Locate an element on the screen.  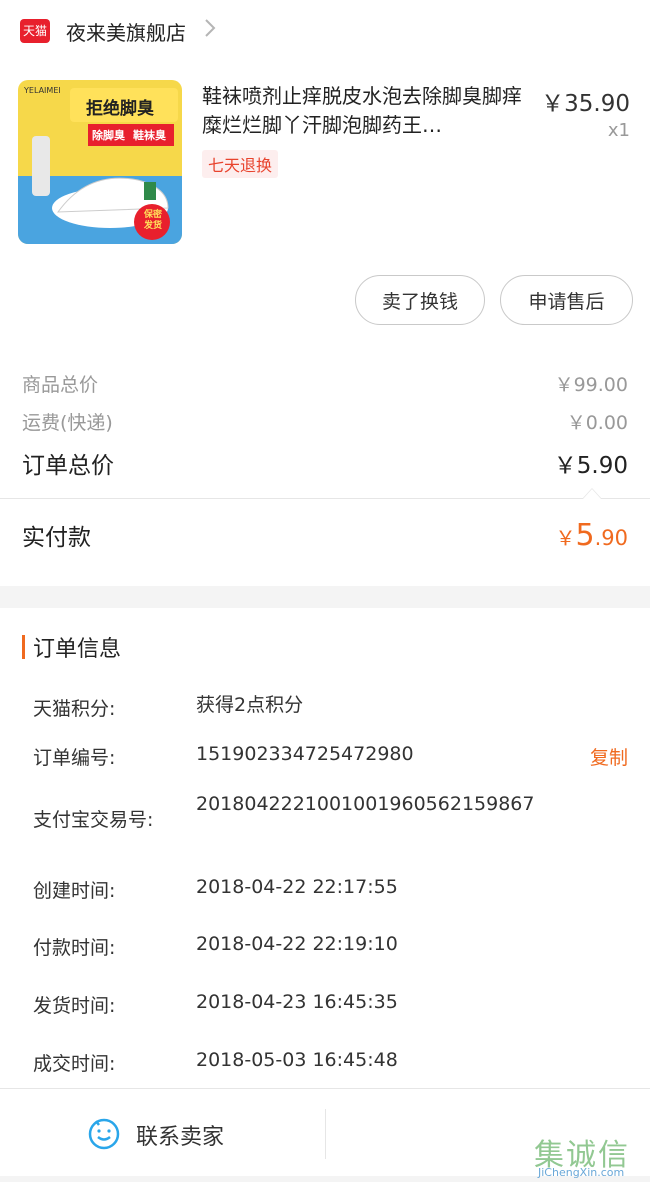
summary-divider is located at coordinates (325, 498).